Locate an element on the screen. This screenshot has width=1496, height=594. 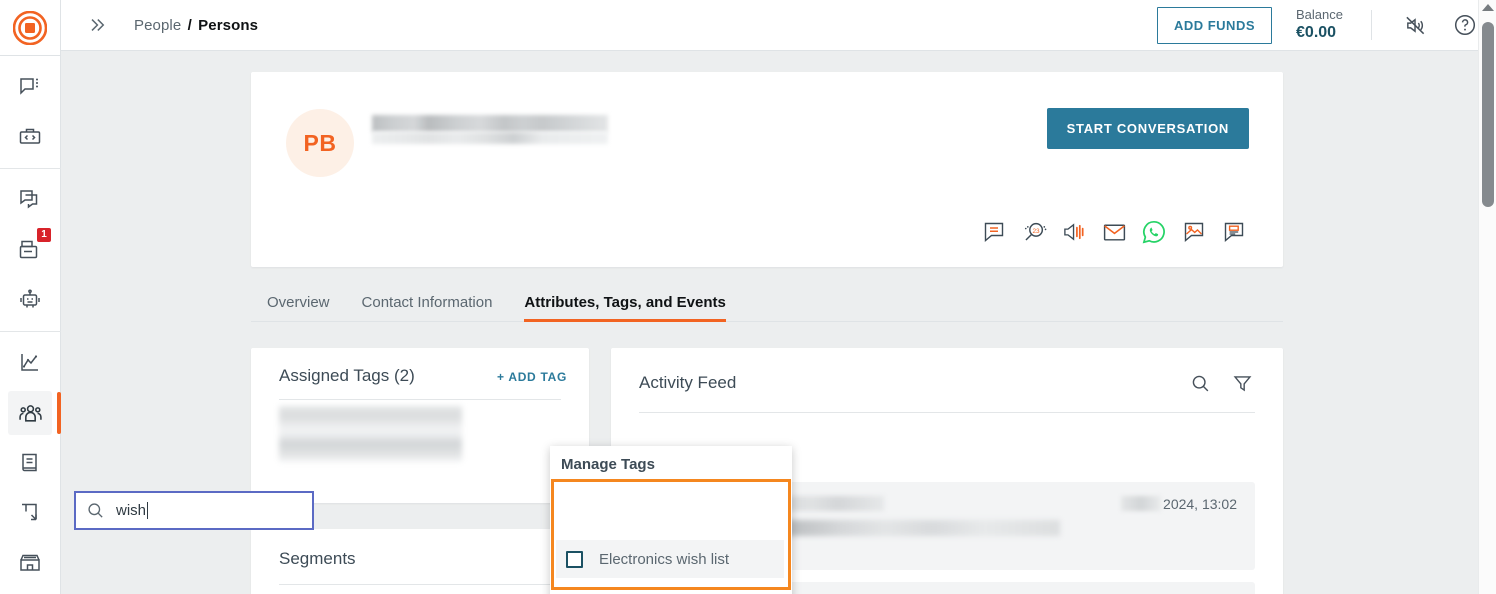
avatar: PB is located at coordinates (320, 143).